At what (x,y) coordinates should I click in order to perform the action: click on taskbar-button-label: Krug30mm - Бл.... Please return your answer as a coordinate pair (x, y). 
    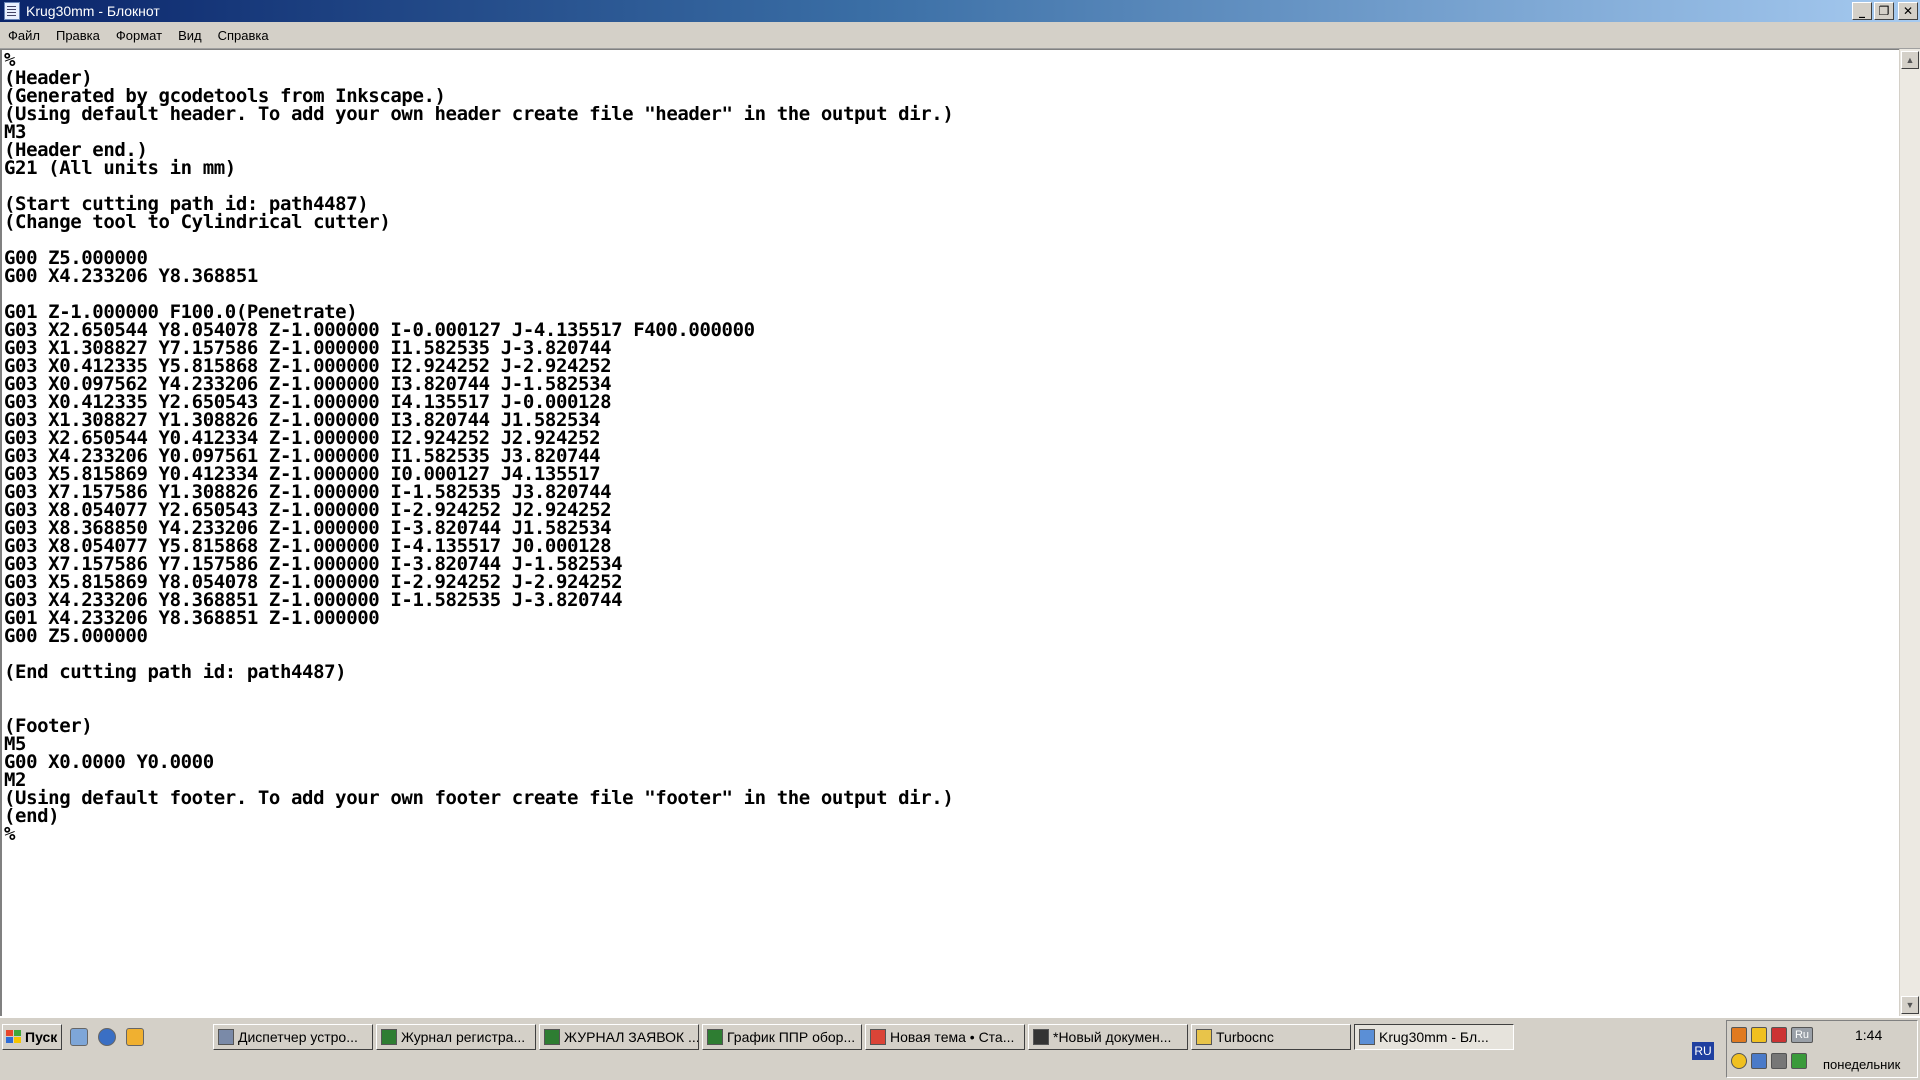
    Looking at the image, I should click on (1434, 1037).